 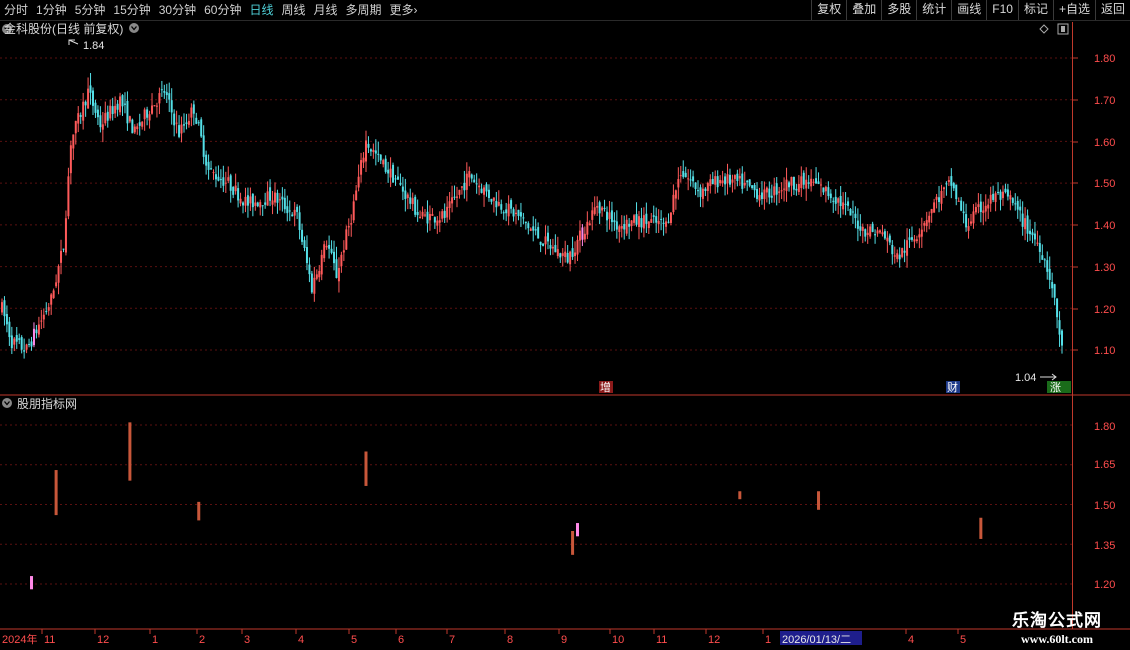 I want to click on ind-ytick-4: 1.35, so click(x=1104, y=546).